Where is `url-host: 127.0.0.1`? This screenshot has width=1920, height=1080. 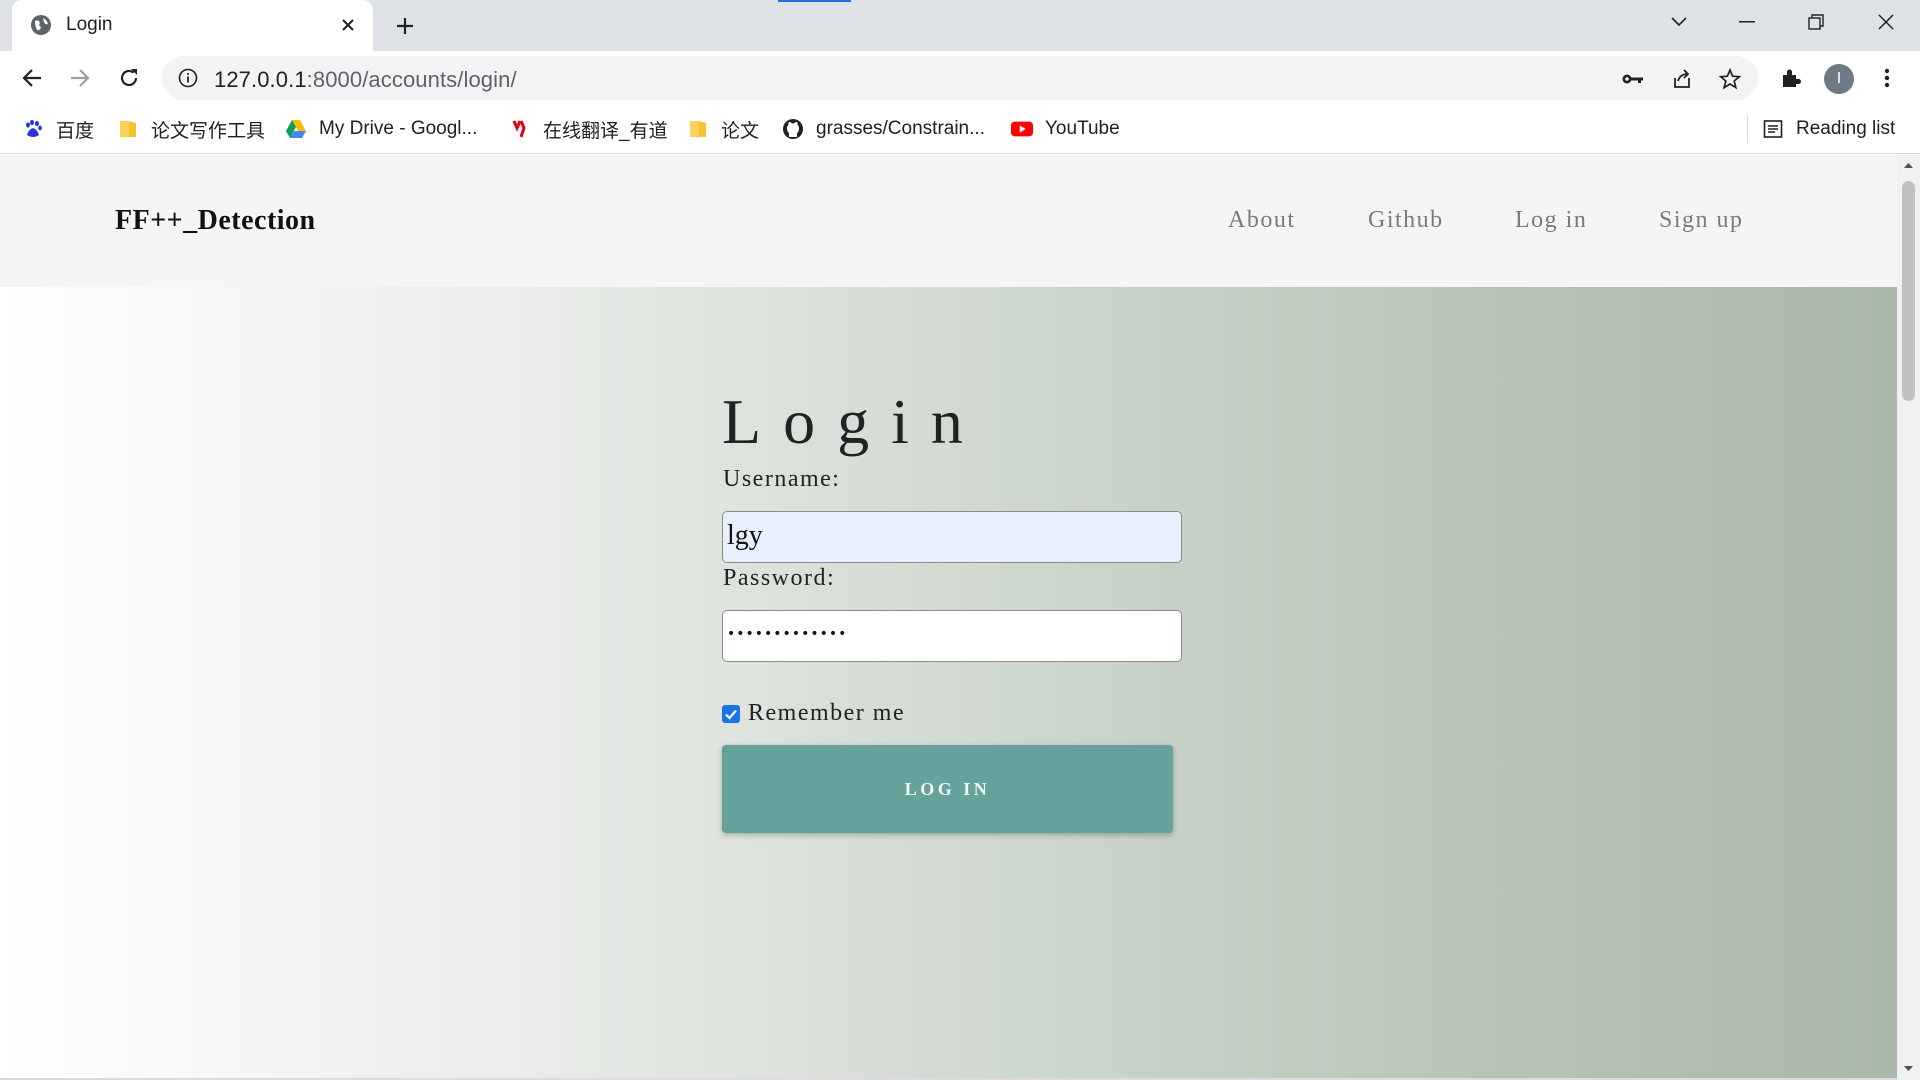 url-host: 127.0.0.1 is located at coordinates (260, 79).